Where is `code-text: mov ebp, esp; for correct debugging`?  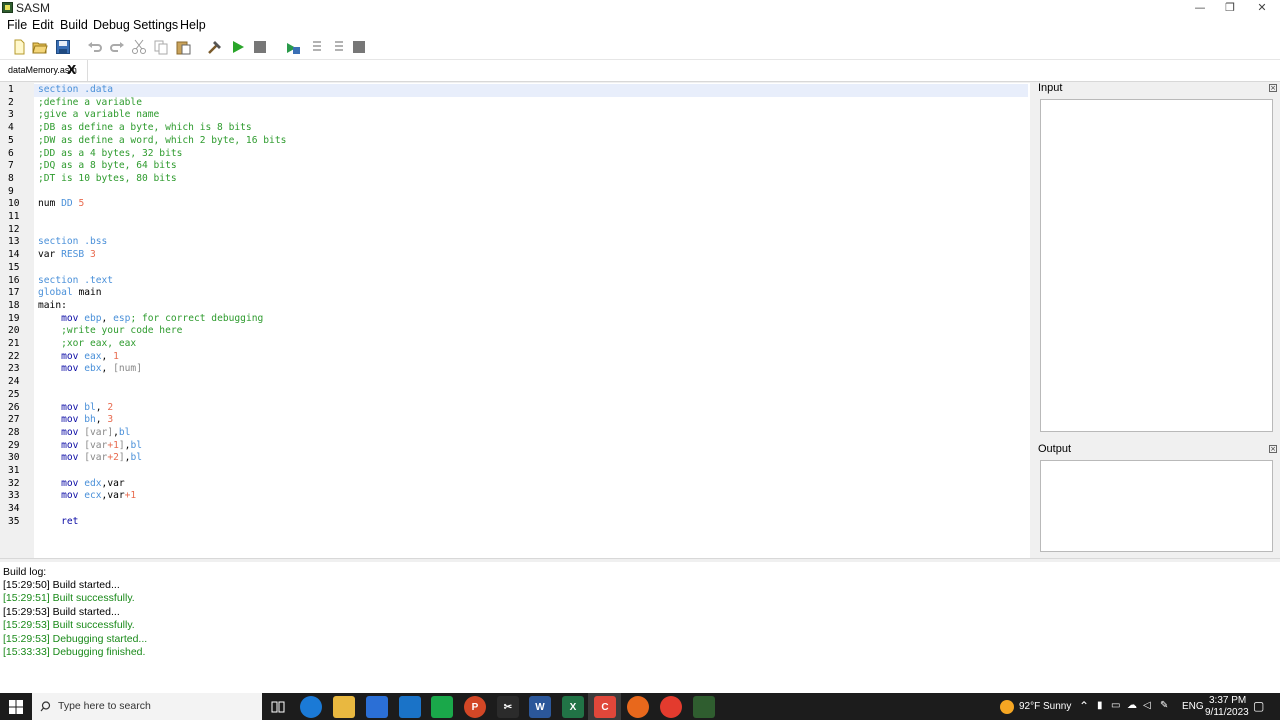
code-text: mov ebp, esp; for correct debugging is located at coordinates (150, 319).